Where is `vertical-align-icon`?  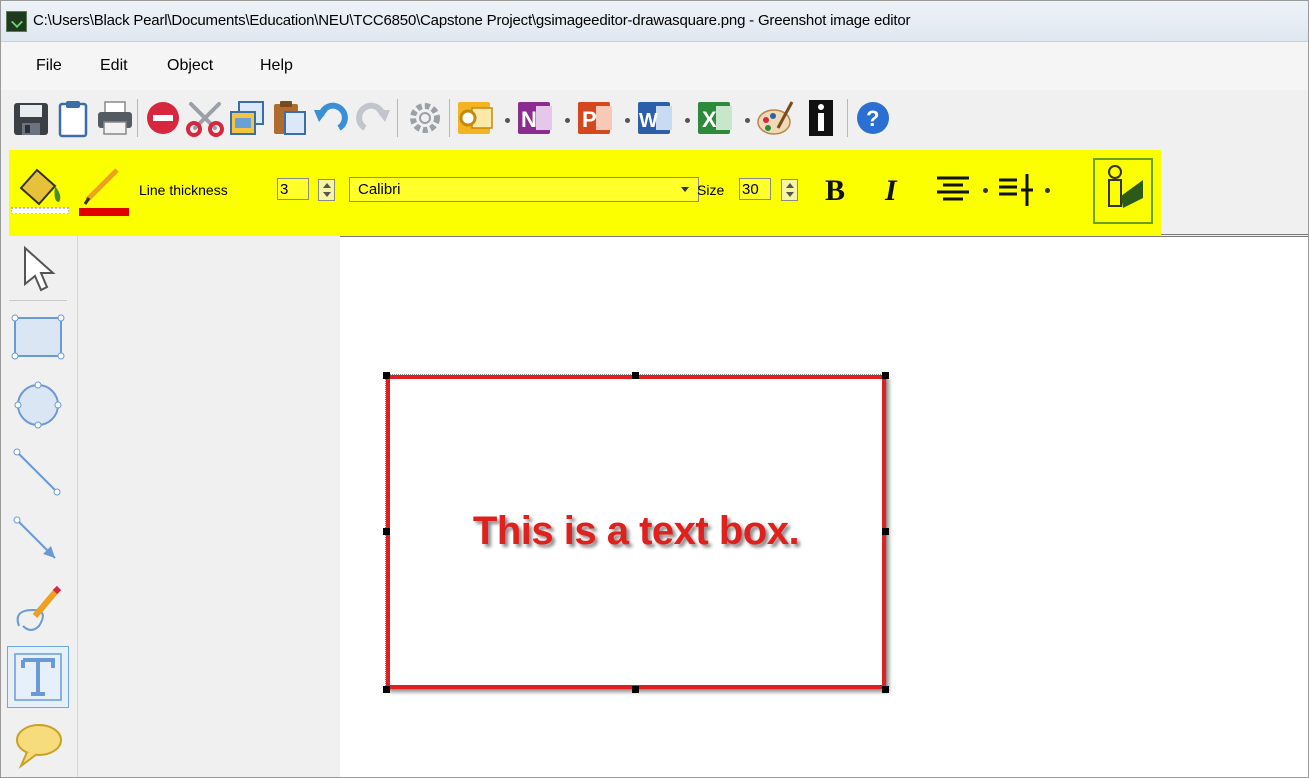 vertical-align-icon is located at coordinates (1019, 190).